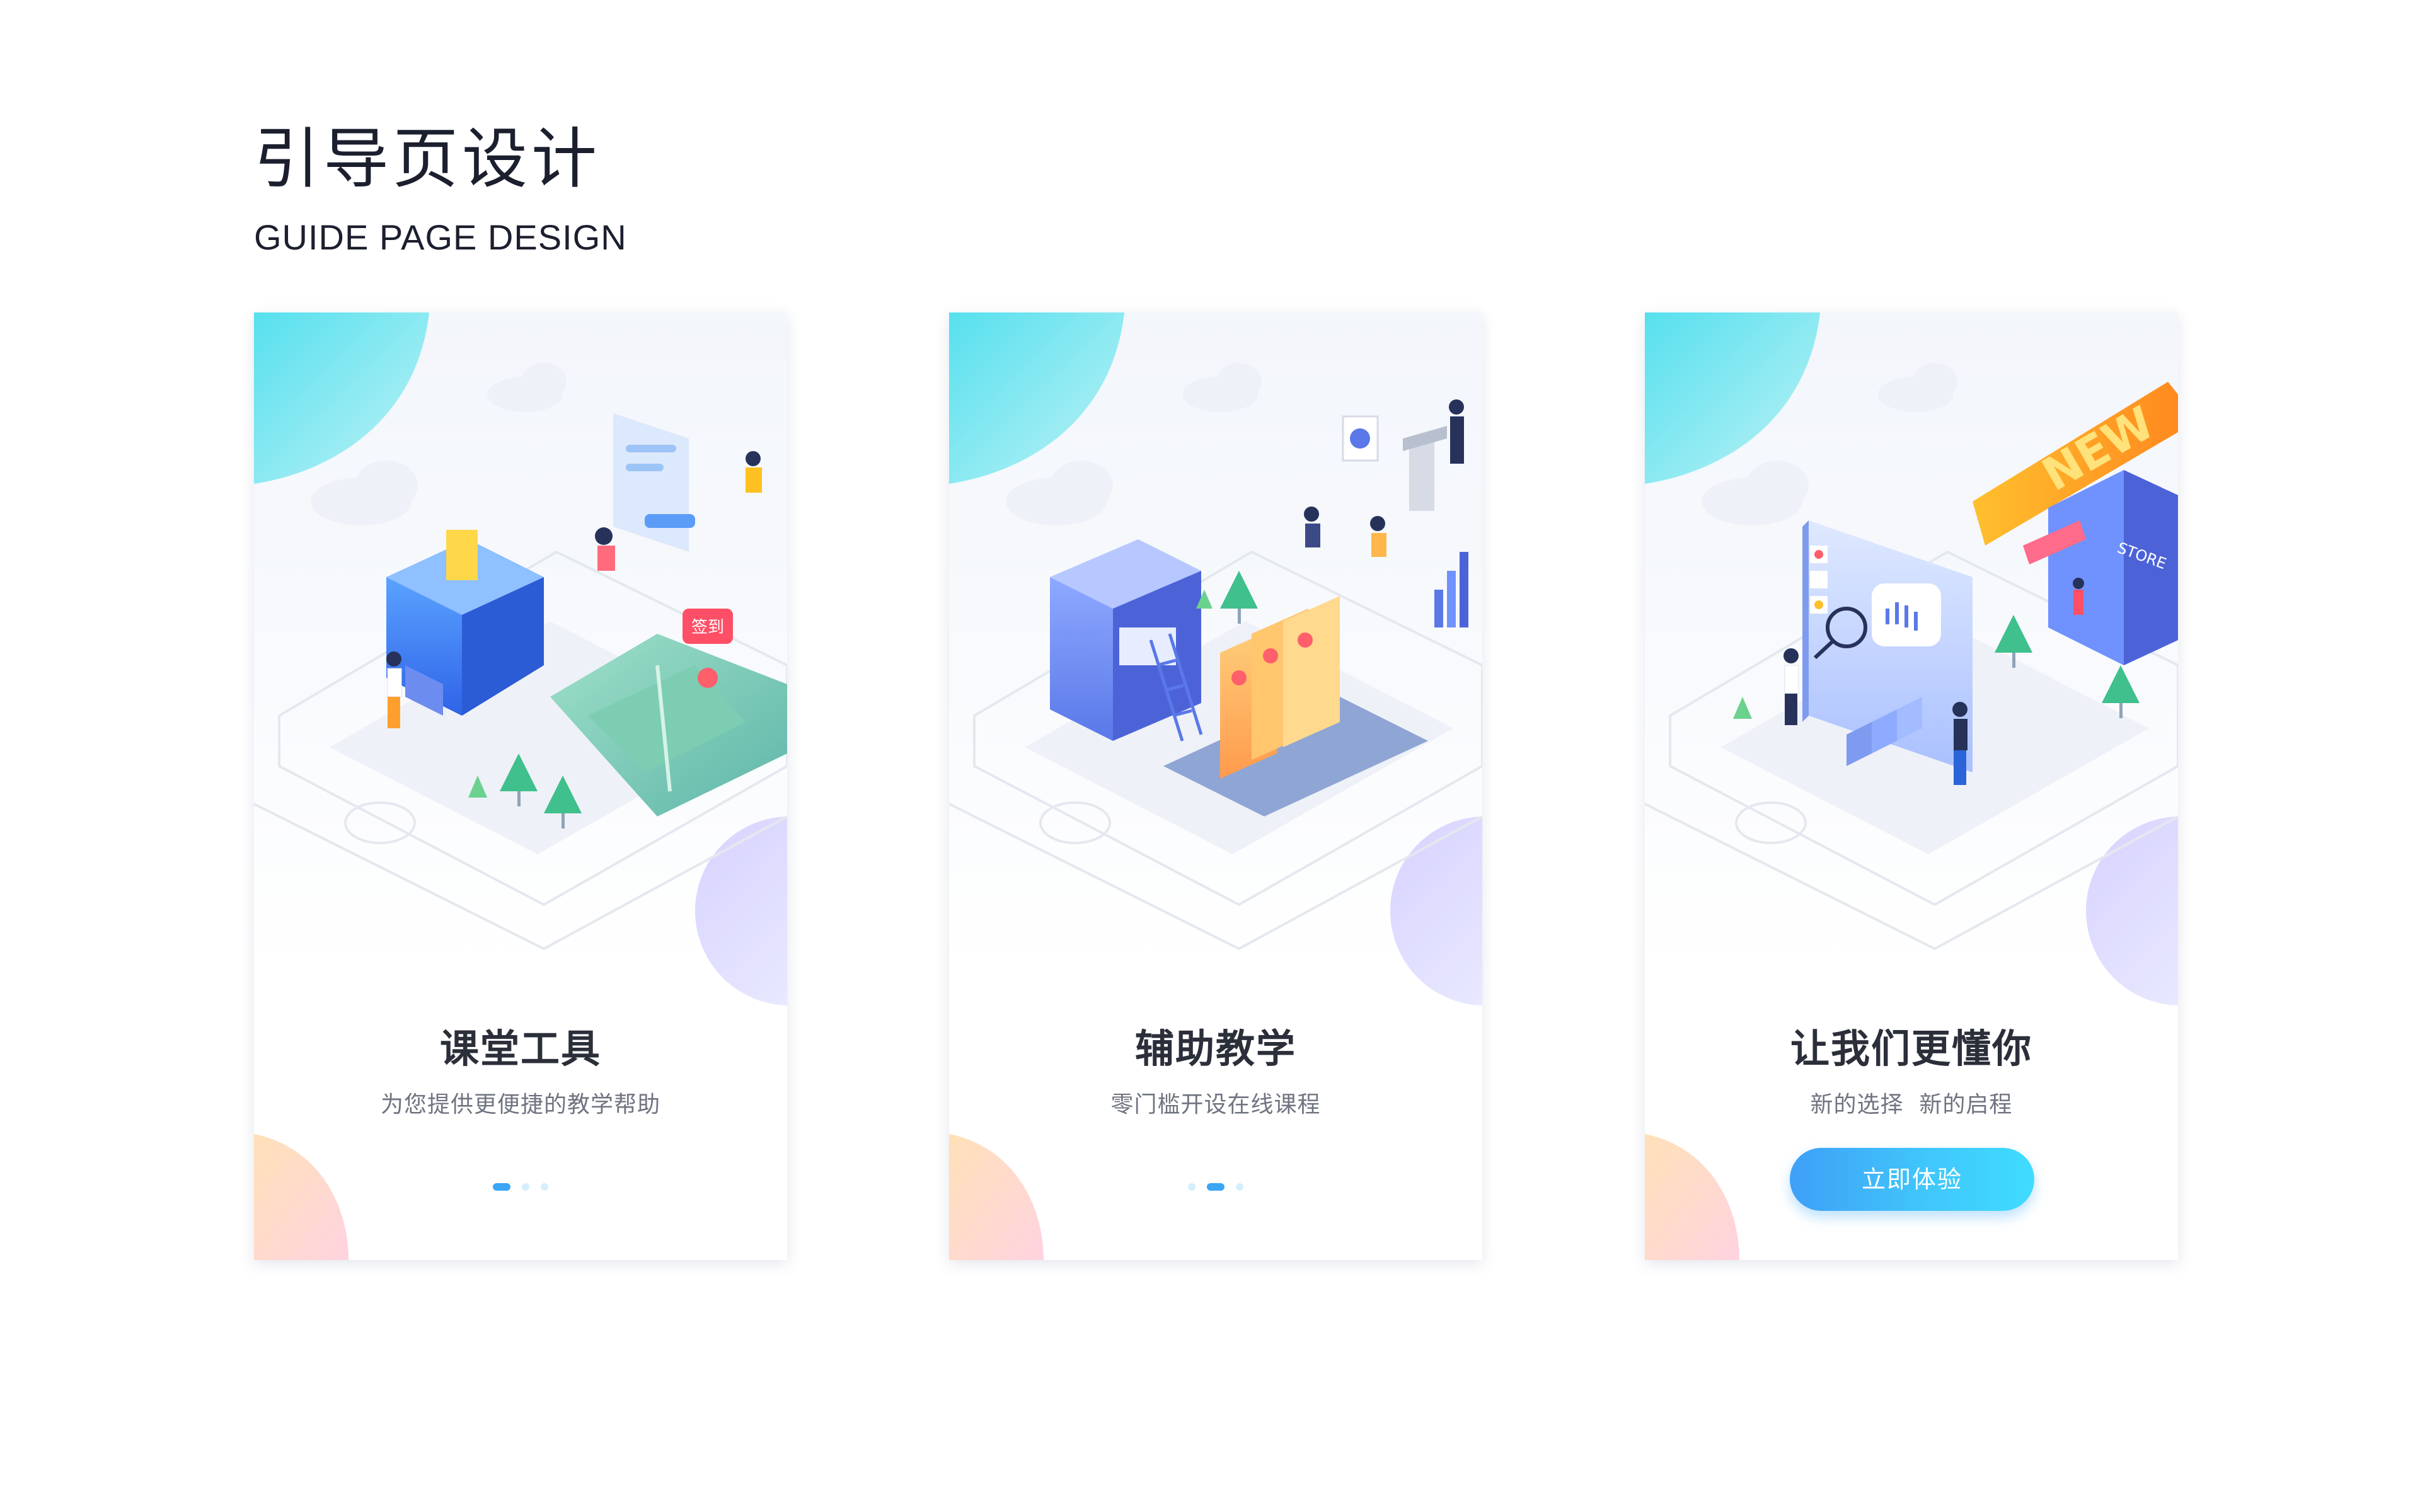 This screenshot has width=2420, height=1512. What do you see at coordinates (520, 658) in the screenshot?
I see `classroom-tools-illustration: 签到` at bounding box center [520, 658].